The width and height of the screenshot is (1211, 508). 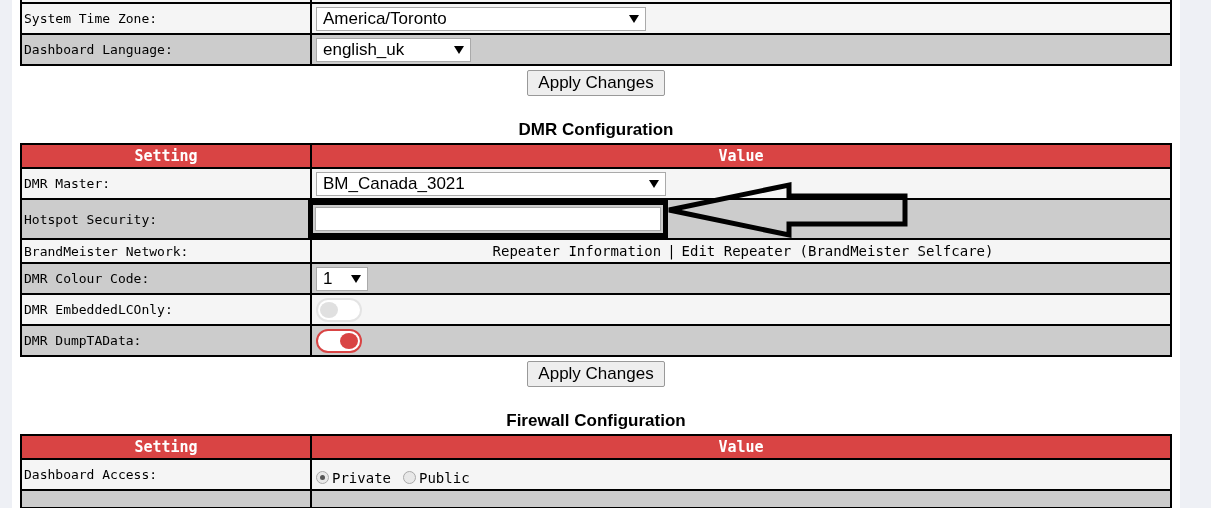 What do you see at coordinates (166, 251) in the screenshot?
I see `setting-label: BrandMeister Network:` at bounding box center [166, 251].